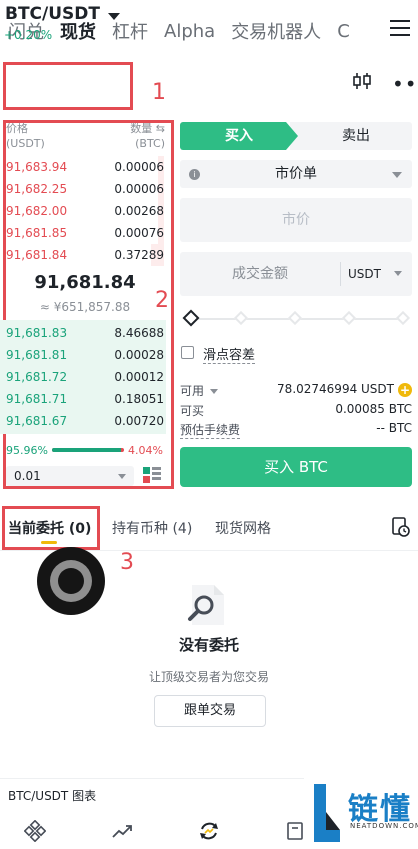  Describe the element at coordinates (327, 813) in the screenshot. I see `watermark-logo` at that location.